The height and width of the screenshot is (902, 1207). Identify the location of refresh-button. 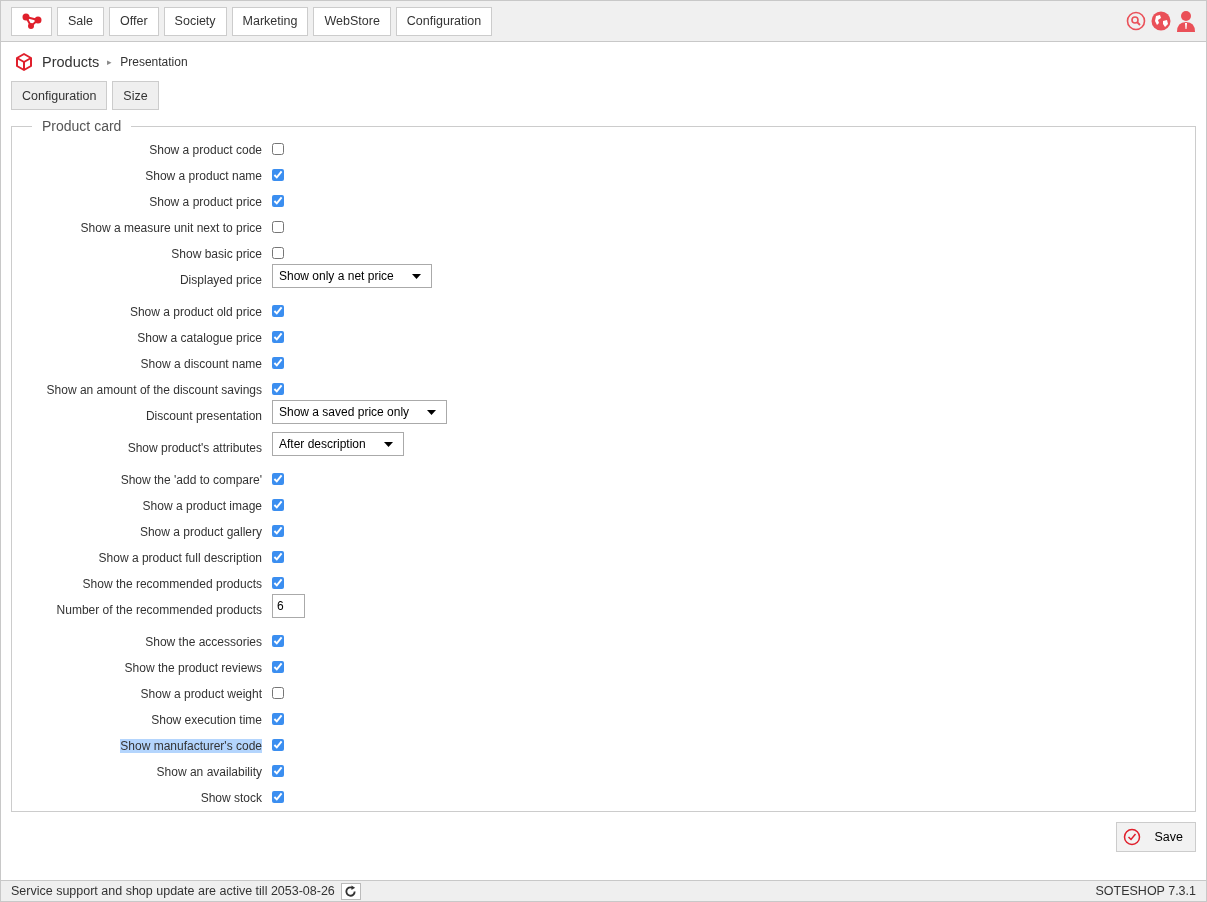
(350, 891).